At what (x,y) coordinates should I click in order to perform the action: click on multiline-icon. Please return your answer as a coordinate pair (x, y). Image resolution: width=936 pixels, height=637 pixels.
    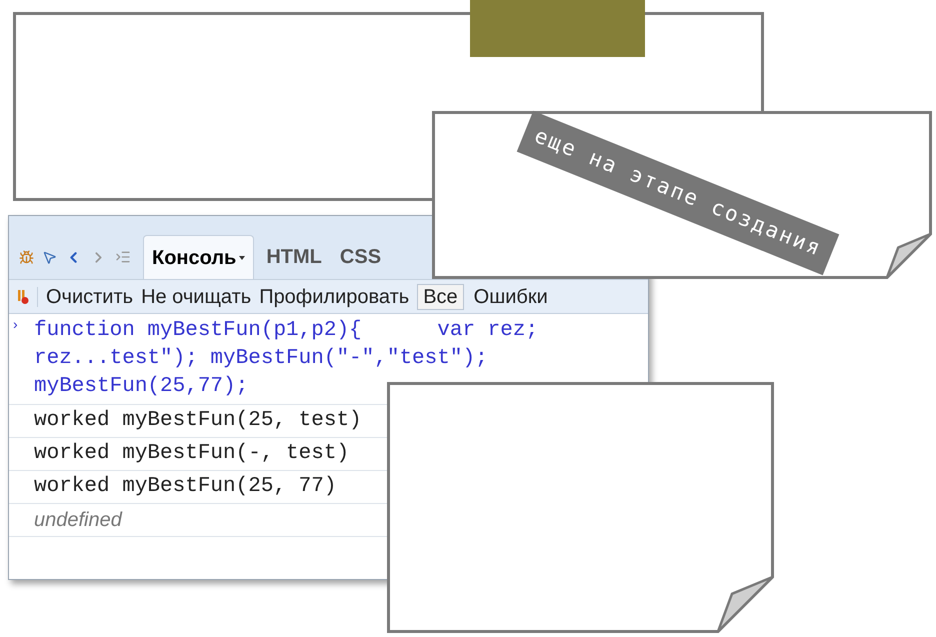
    Looking at the image, I should click on (123, 257).